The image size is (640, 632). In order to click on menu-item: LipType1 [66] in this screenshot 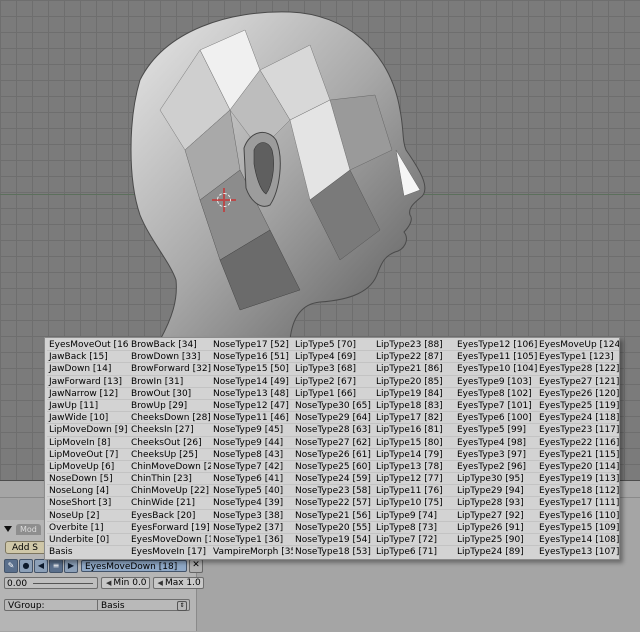, I will do `click(333, 394)`.